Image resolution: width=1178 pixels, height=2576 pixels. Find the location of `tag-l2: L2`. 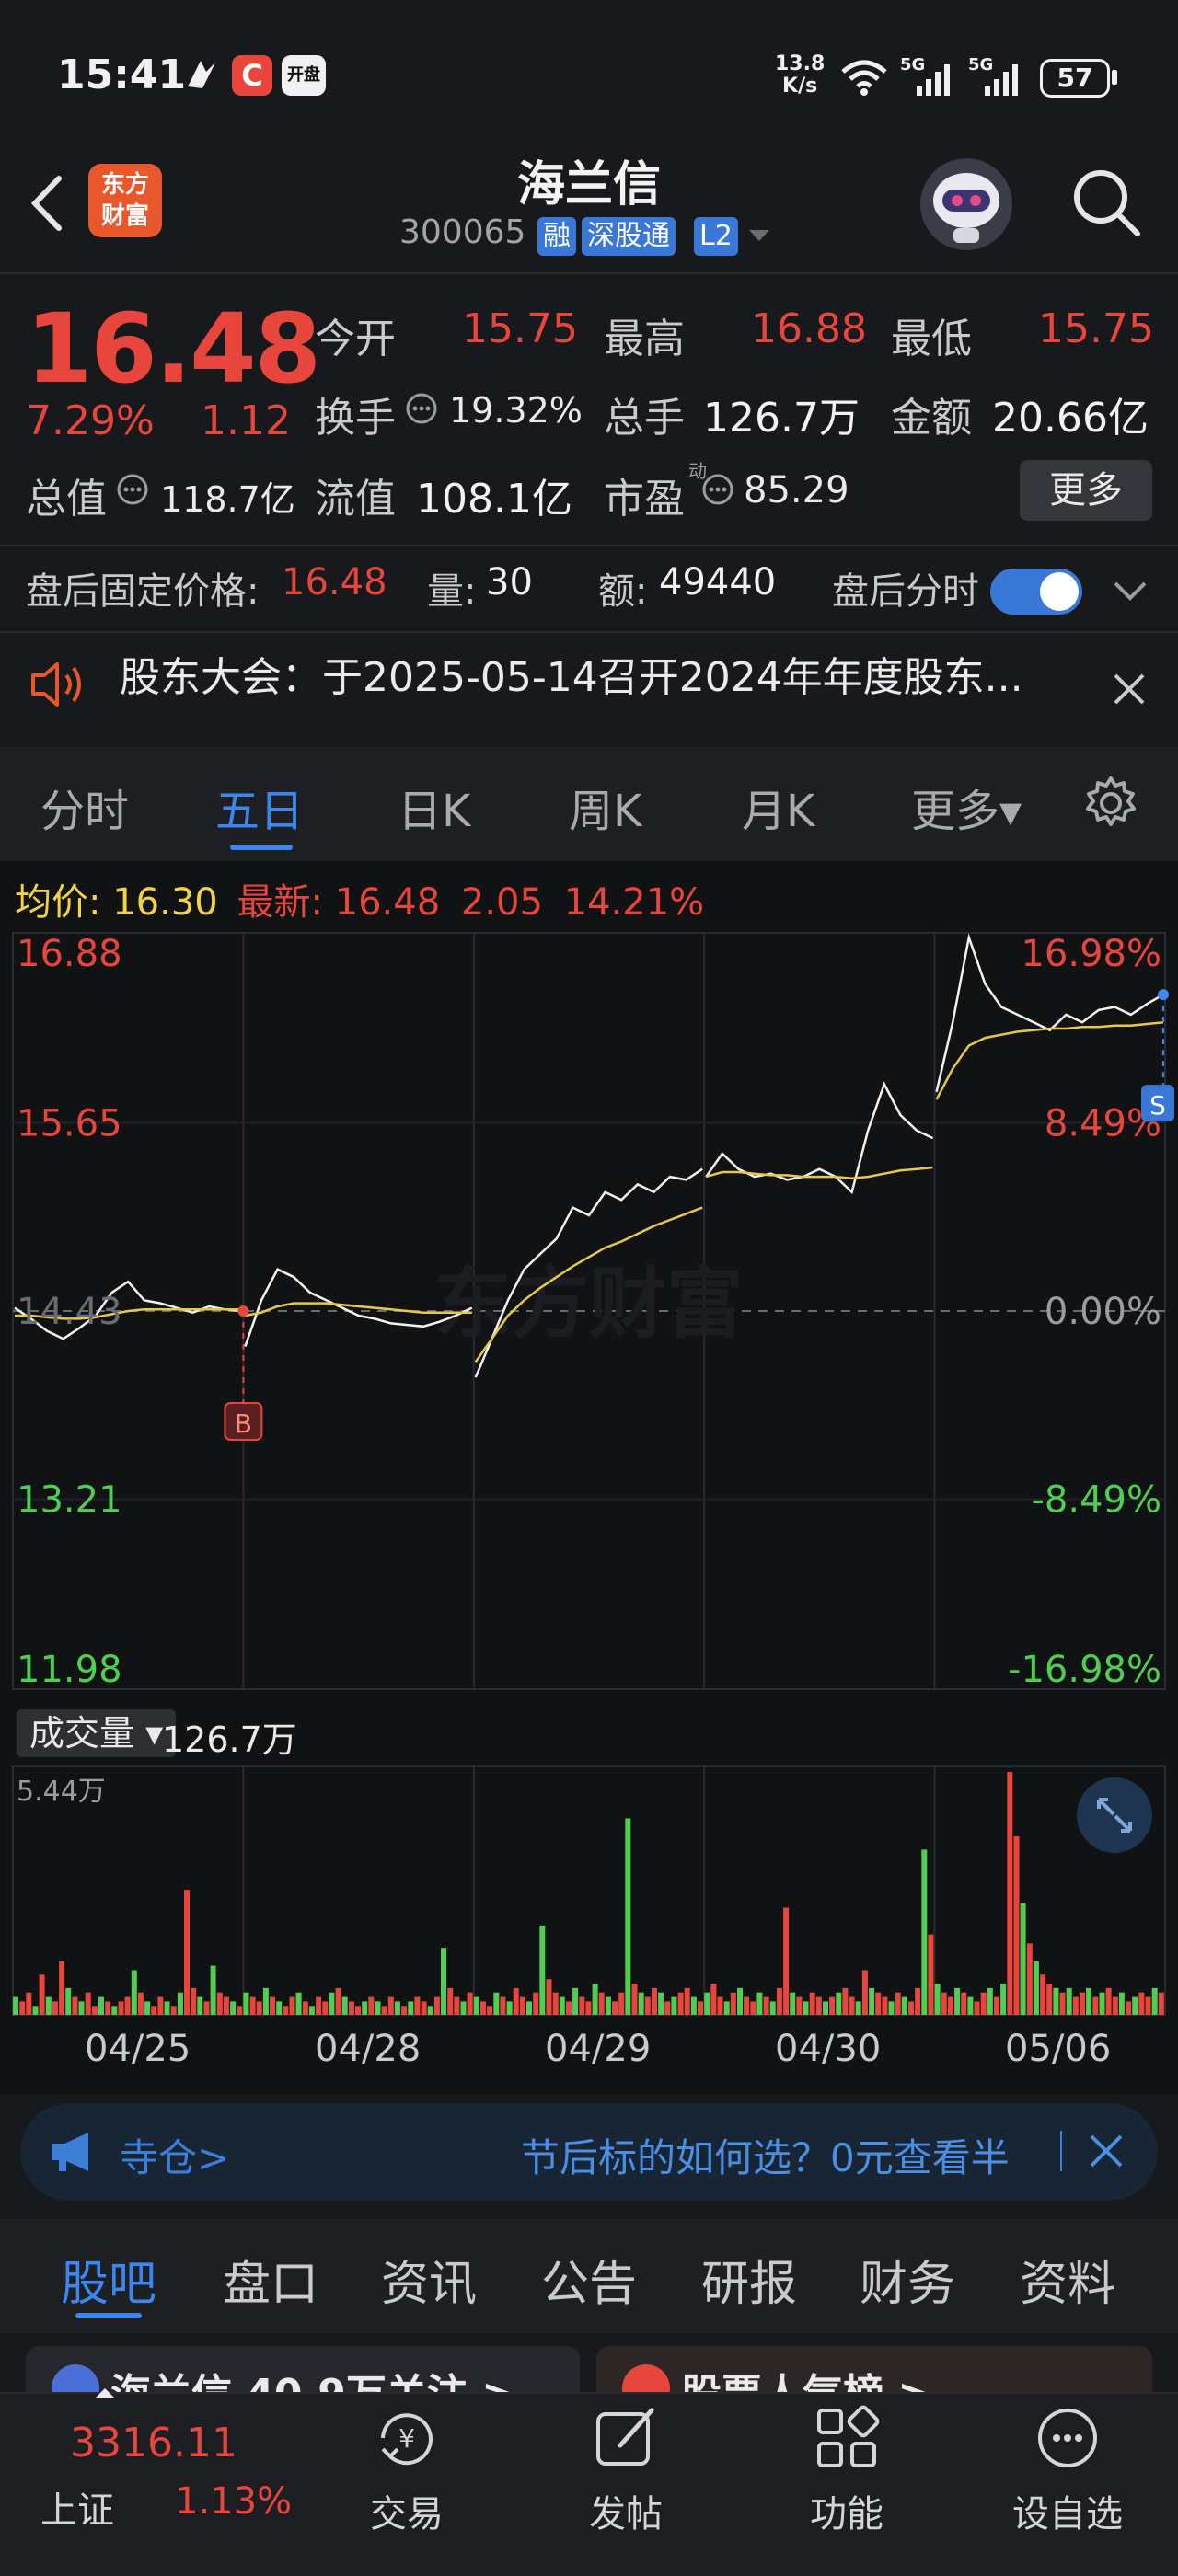

tag-l2: L2 is located at coordinates (716, 236).